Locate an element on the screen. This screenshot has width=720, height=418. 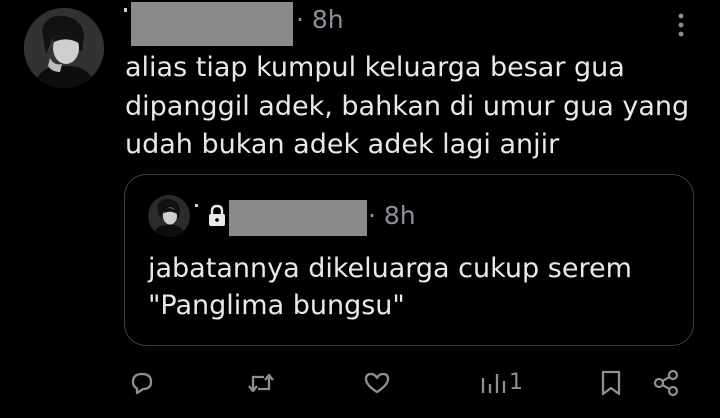
reply-icon is located at coordinates (142, 383).